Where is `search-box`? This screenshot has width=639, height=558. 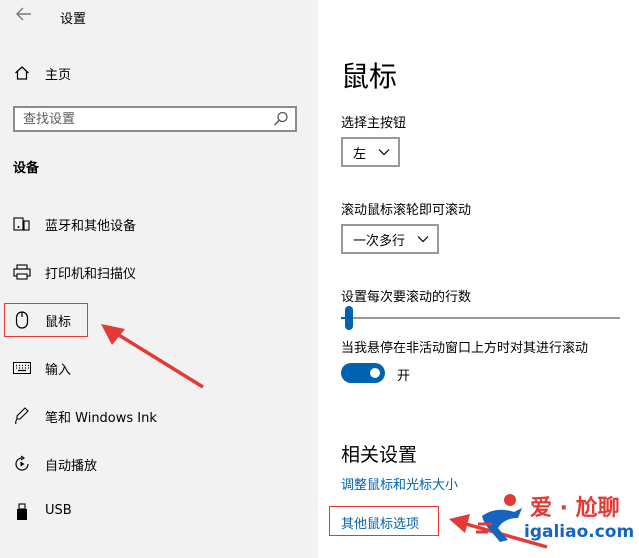 search-box is located at coordinates (155, 119).